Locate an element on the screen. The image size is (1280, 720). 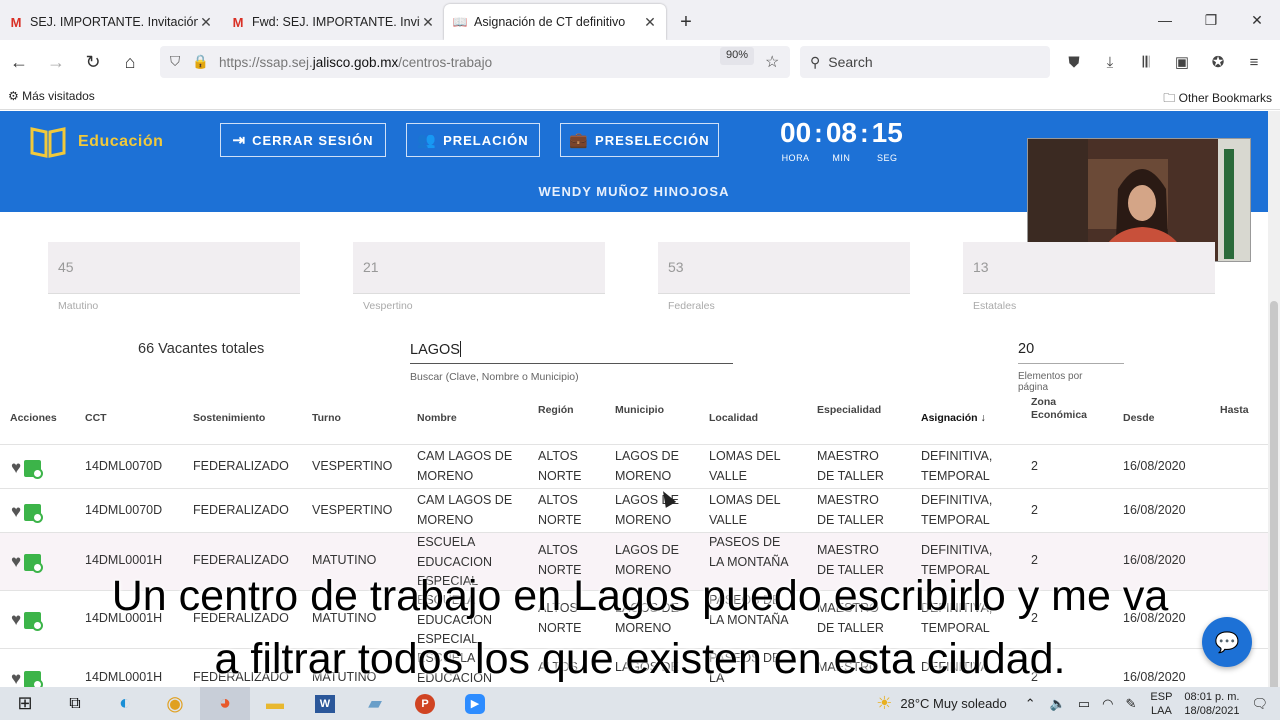
reload-icon: ↻ is located at coordinates (93, 62).